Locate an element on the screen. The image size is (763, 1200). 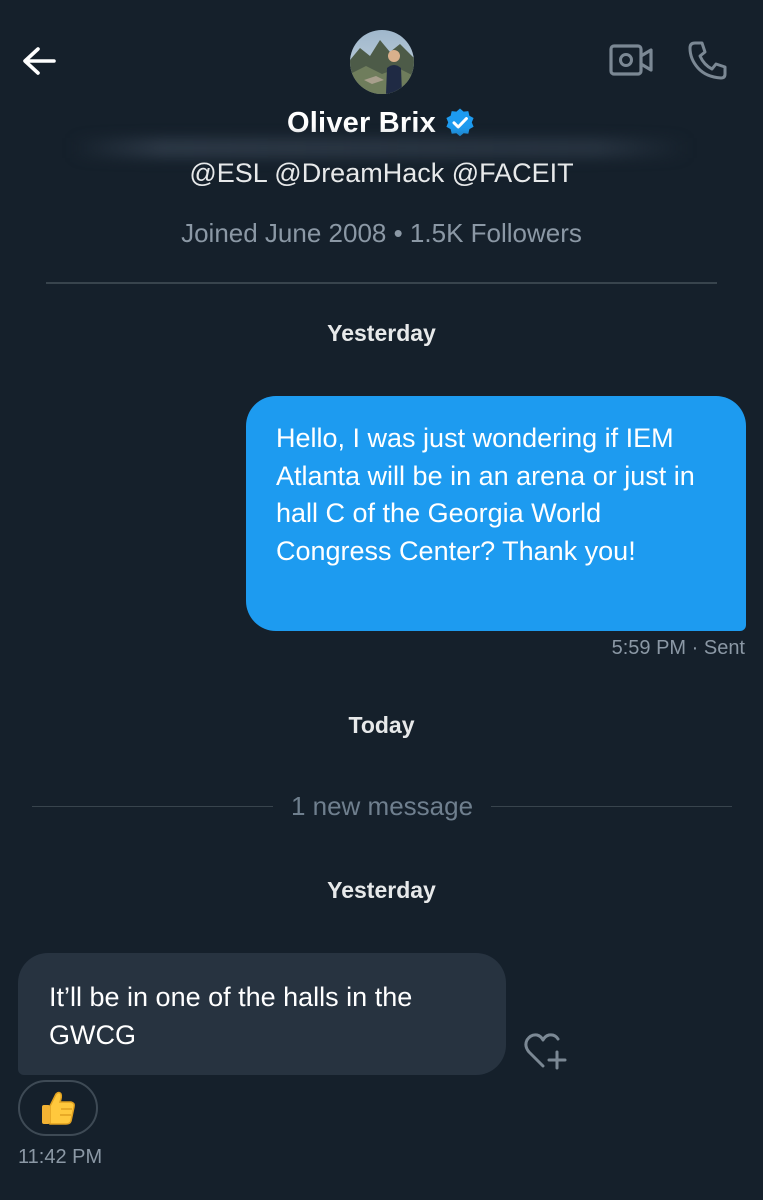
incoming-message-time: 11:42 PM is located at coordinates (60, 1157).